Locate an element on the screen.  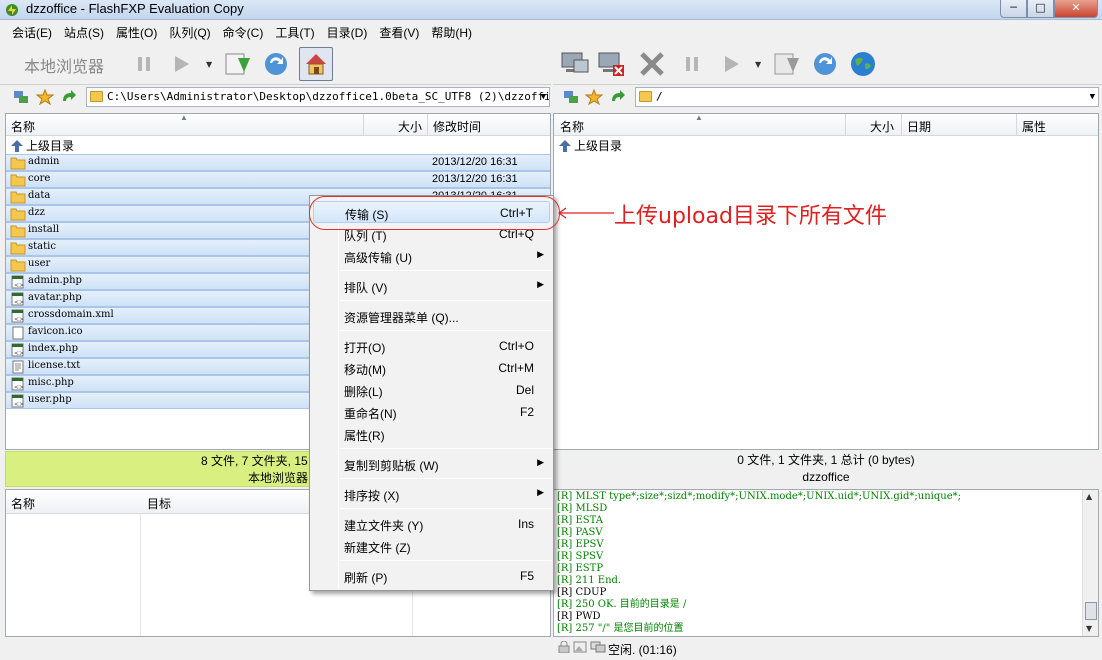
annotation-arrow-icon is located at coordinates (585, 213).